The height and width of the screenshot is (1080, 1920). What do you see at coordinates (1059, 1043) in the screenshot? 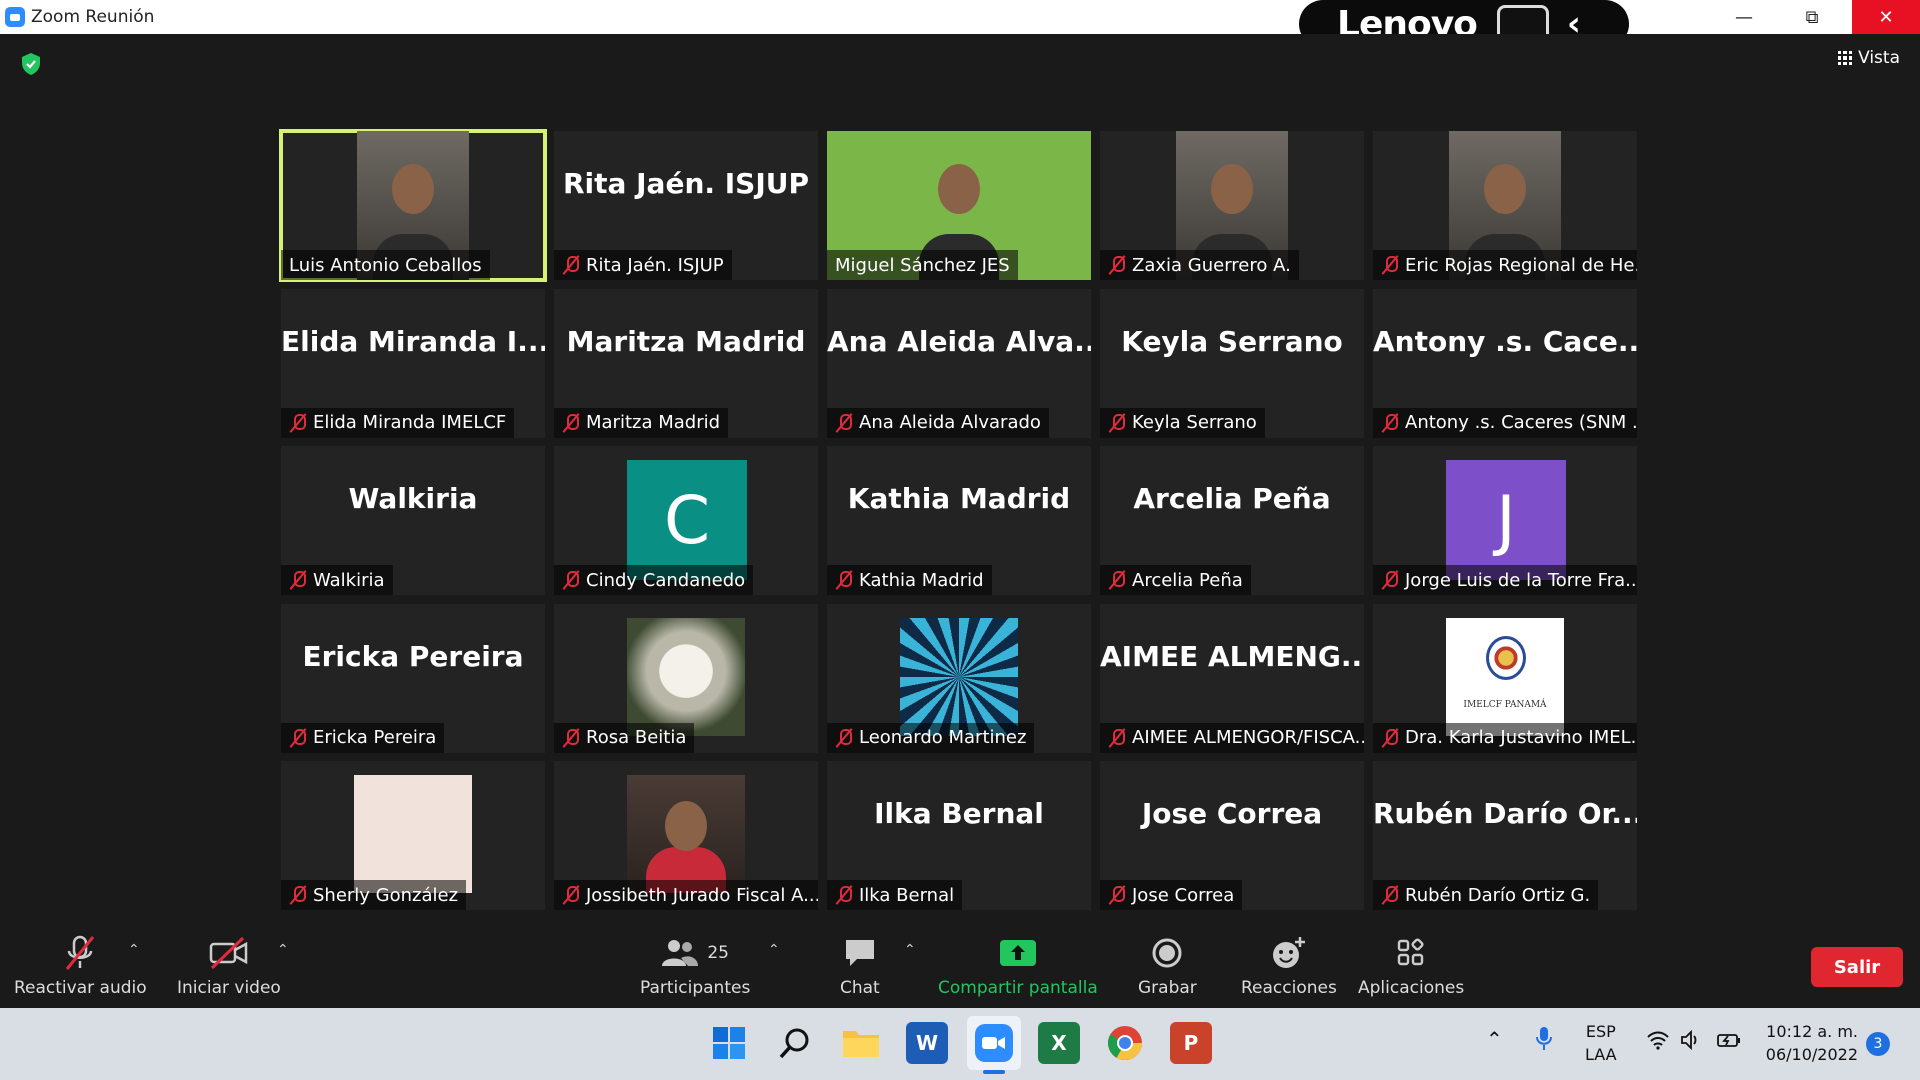
I see `excel-icon: X` at bounding box center [1059, 1043].